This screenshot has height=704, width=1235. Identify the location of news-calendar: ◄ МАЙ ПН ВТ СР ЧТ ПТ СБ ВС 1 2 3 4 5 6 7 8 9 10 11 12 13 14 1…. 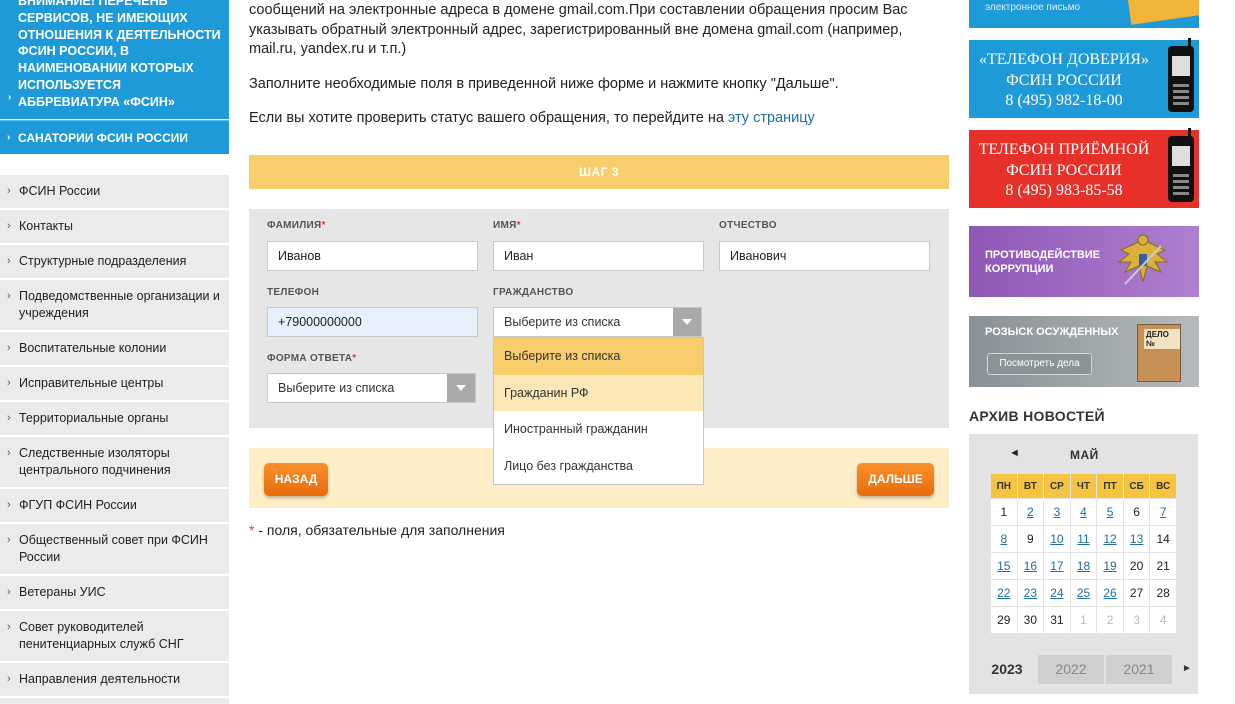
(1083, 564).